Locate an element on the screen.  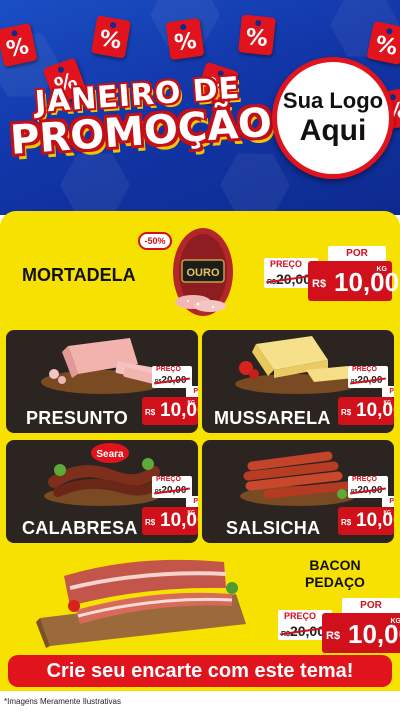
logo-text-line1: Sua Logo is located at coordinates (333, 100).